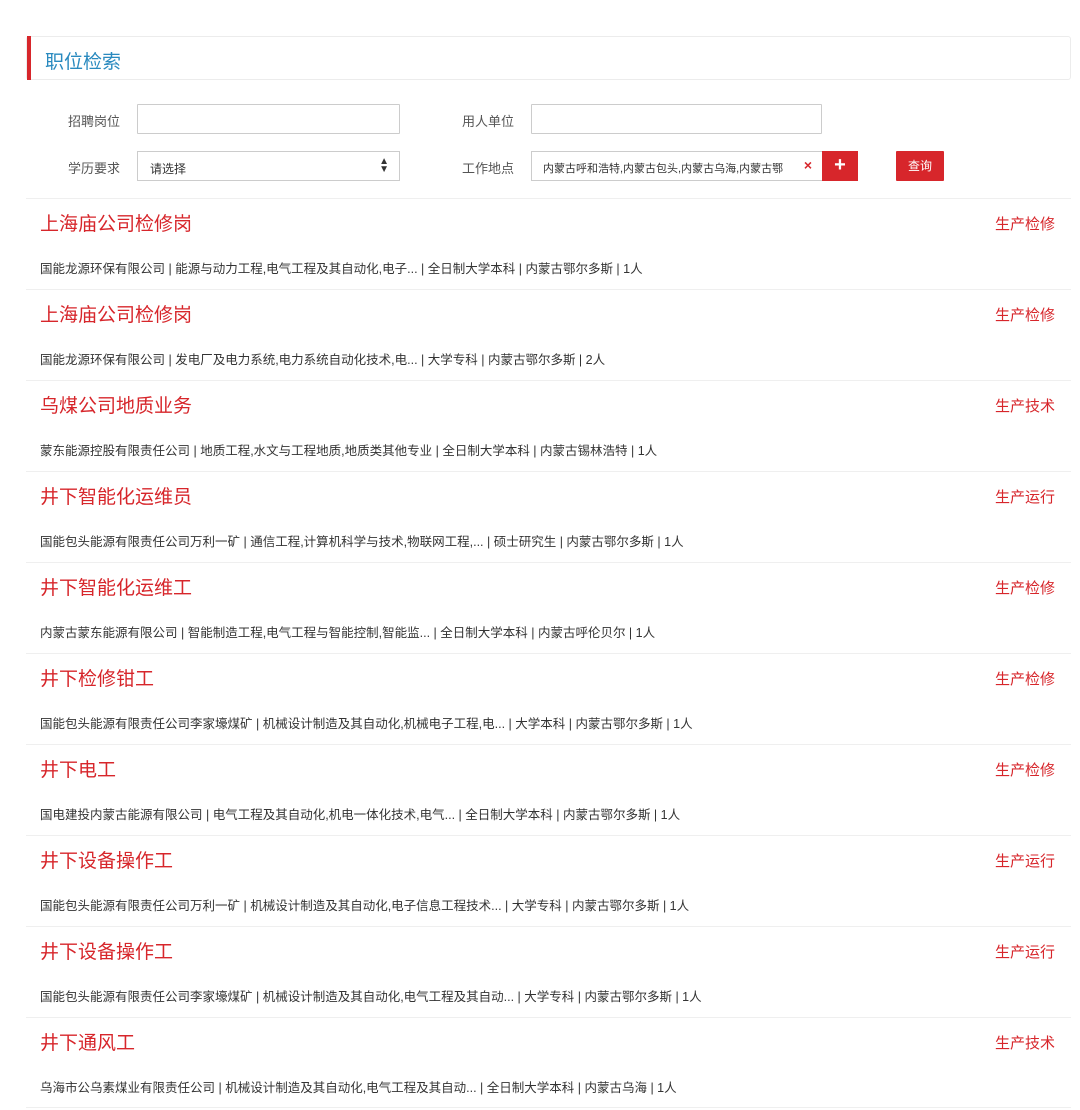 The image size is (1080, 1110). I want to click on position-input, so click(268, 119).